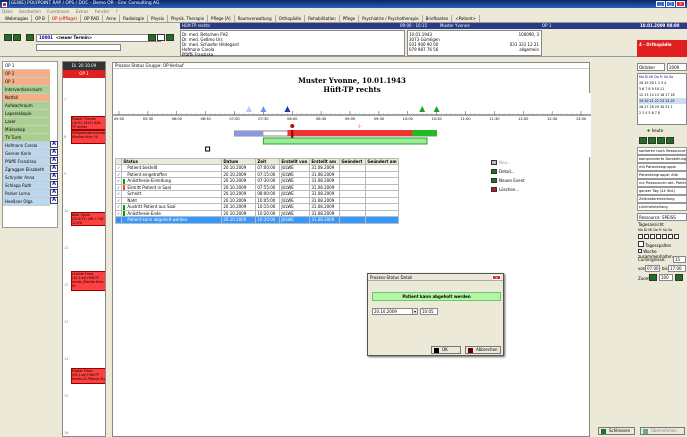 This screenshot has width=687, height=437. What do you see at coordinates (26, 178) in the screenshot?
I see `resource-item: Schryder Anna` at bounding box center [26, 178].